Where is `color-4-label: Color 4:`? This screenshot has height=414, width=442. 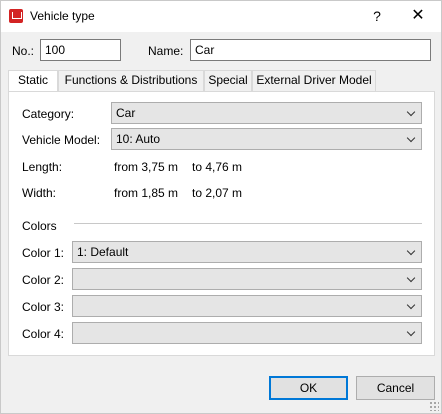 color-4-label: Color 4: is located at coordinates (43, 334).